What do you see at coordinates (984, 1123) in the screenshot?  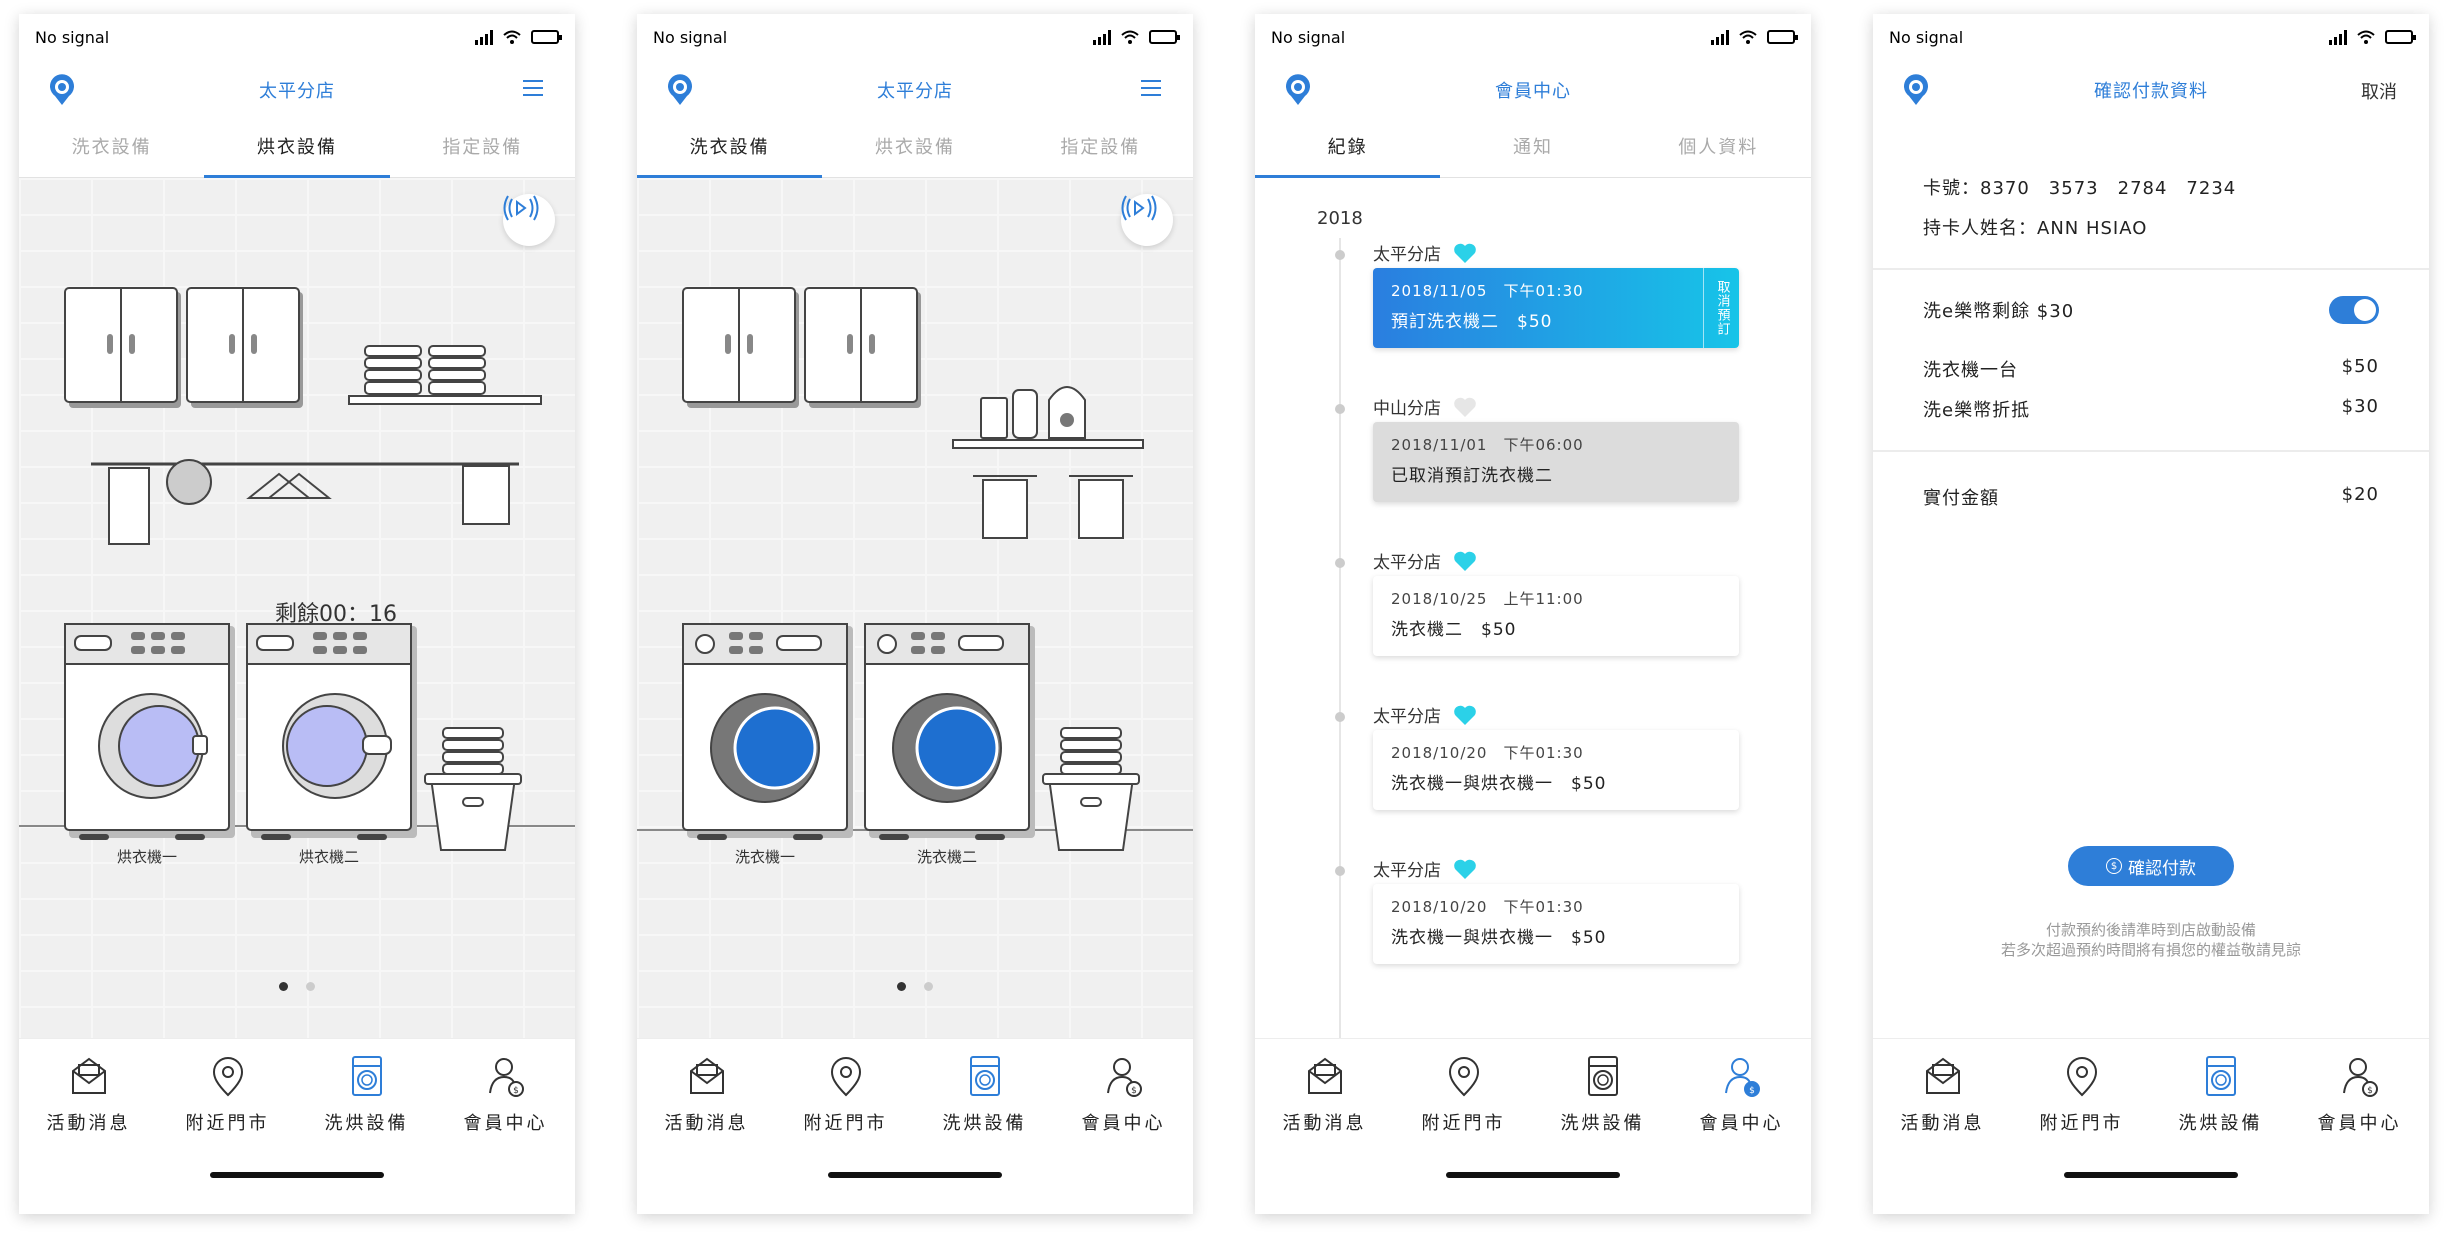 I see `nav-machines-label: 洗烘設備` at bounding box center [984, 1123].